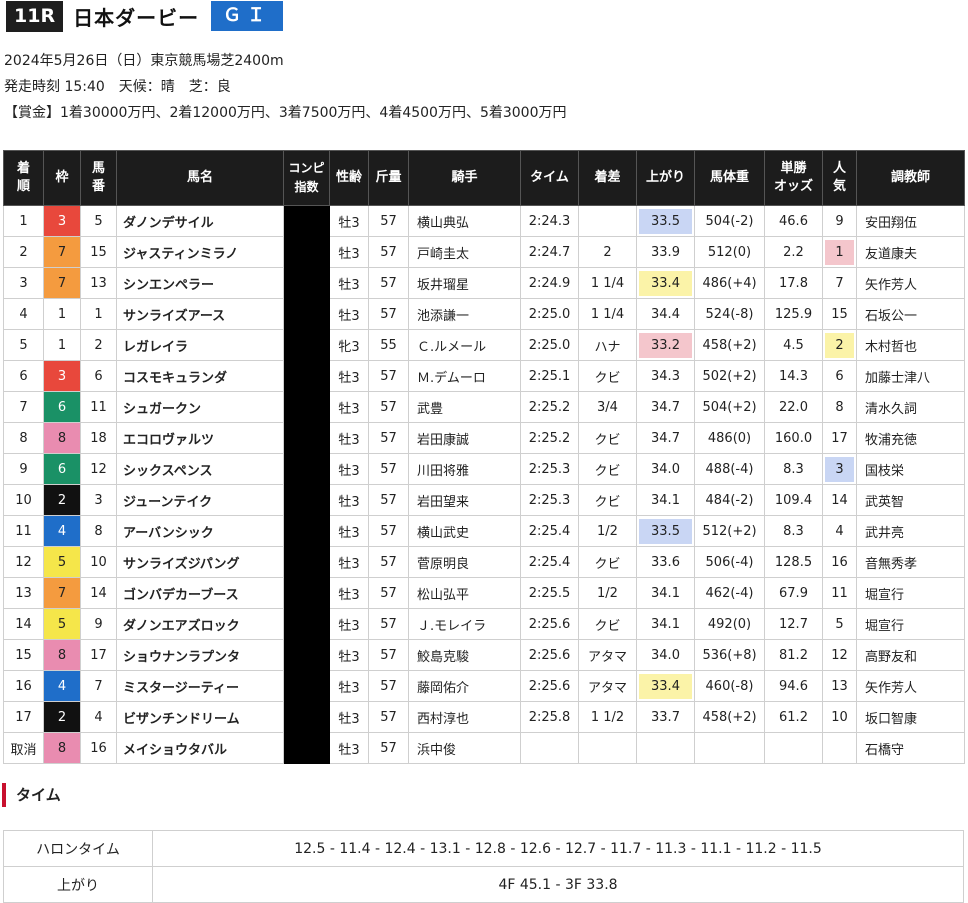 This screenshot has height=903, width=968. I want to click on cell-win-odds: 4.5, so click(793, 345).